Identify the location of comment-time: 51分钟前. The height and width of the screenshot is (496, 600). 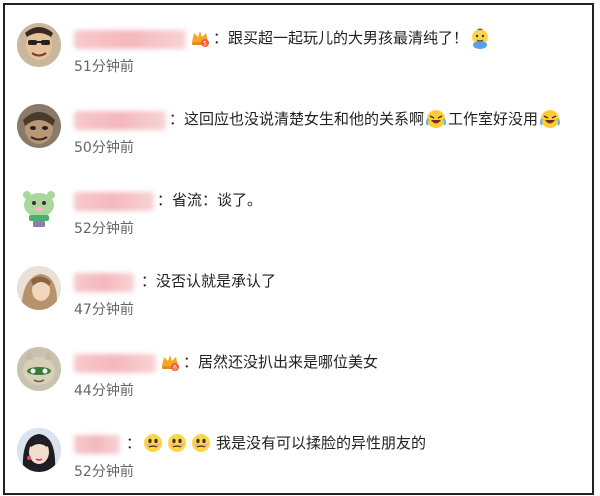
(104, 67).